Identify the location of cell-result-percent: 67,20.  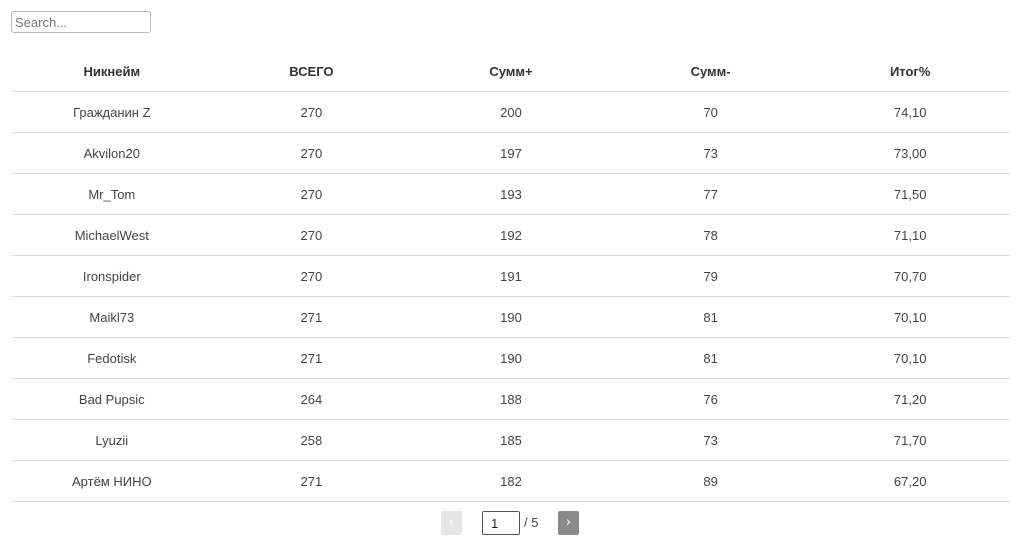
(910, 481).